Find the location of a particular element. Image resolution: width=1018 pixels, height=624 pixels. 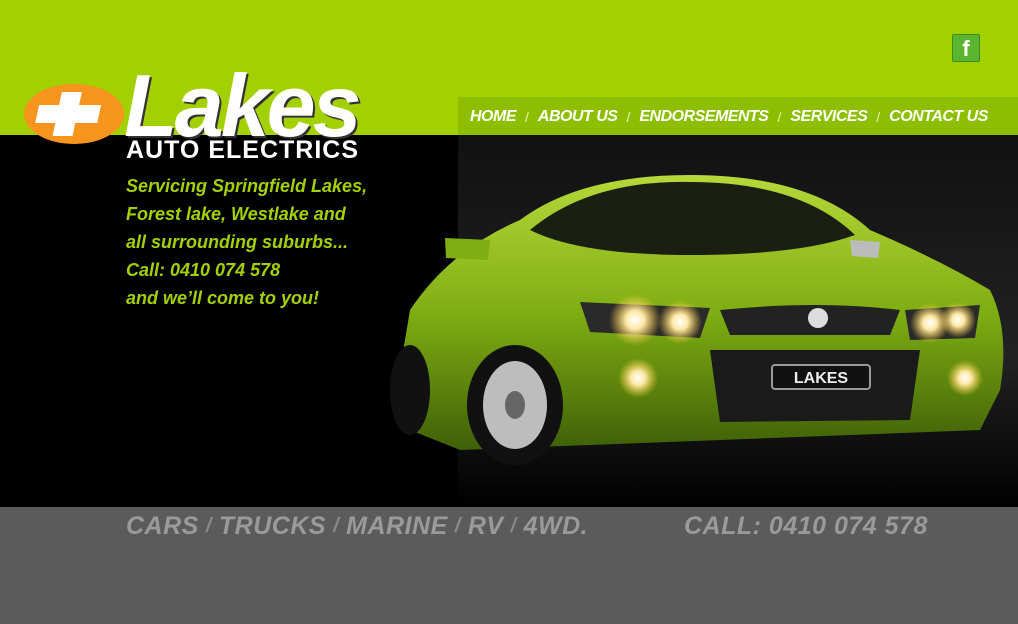

logo-subtitle: AUTO ELECTRICS is located at coordinates (242, 150).